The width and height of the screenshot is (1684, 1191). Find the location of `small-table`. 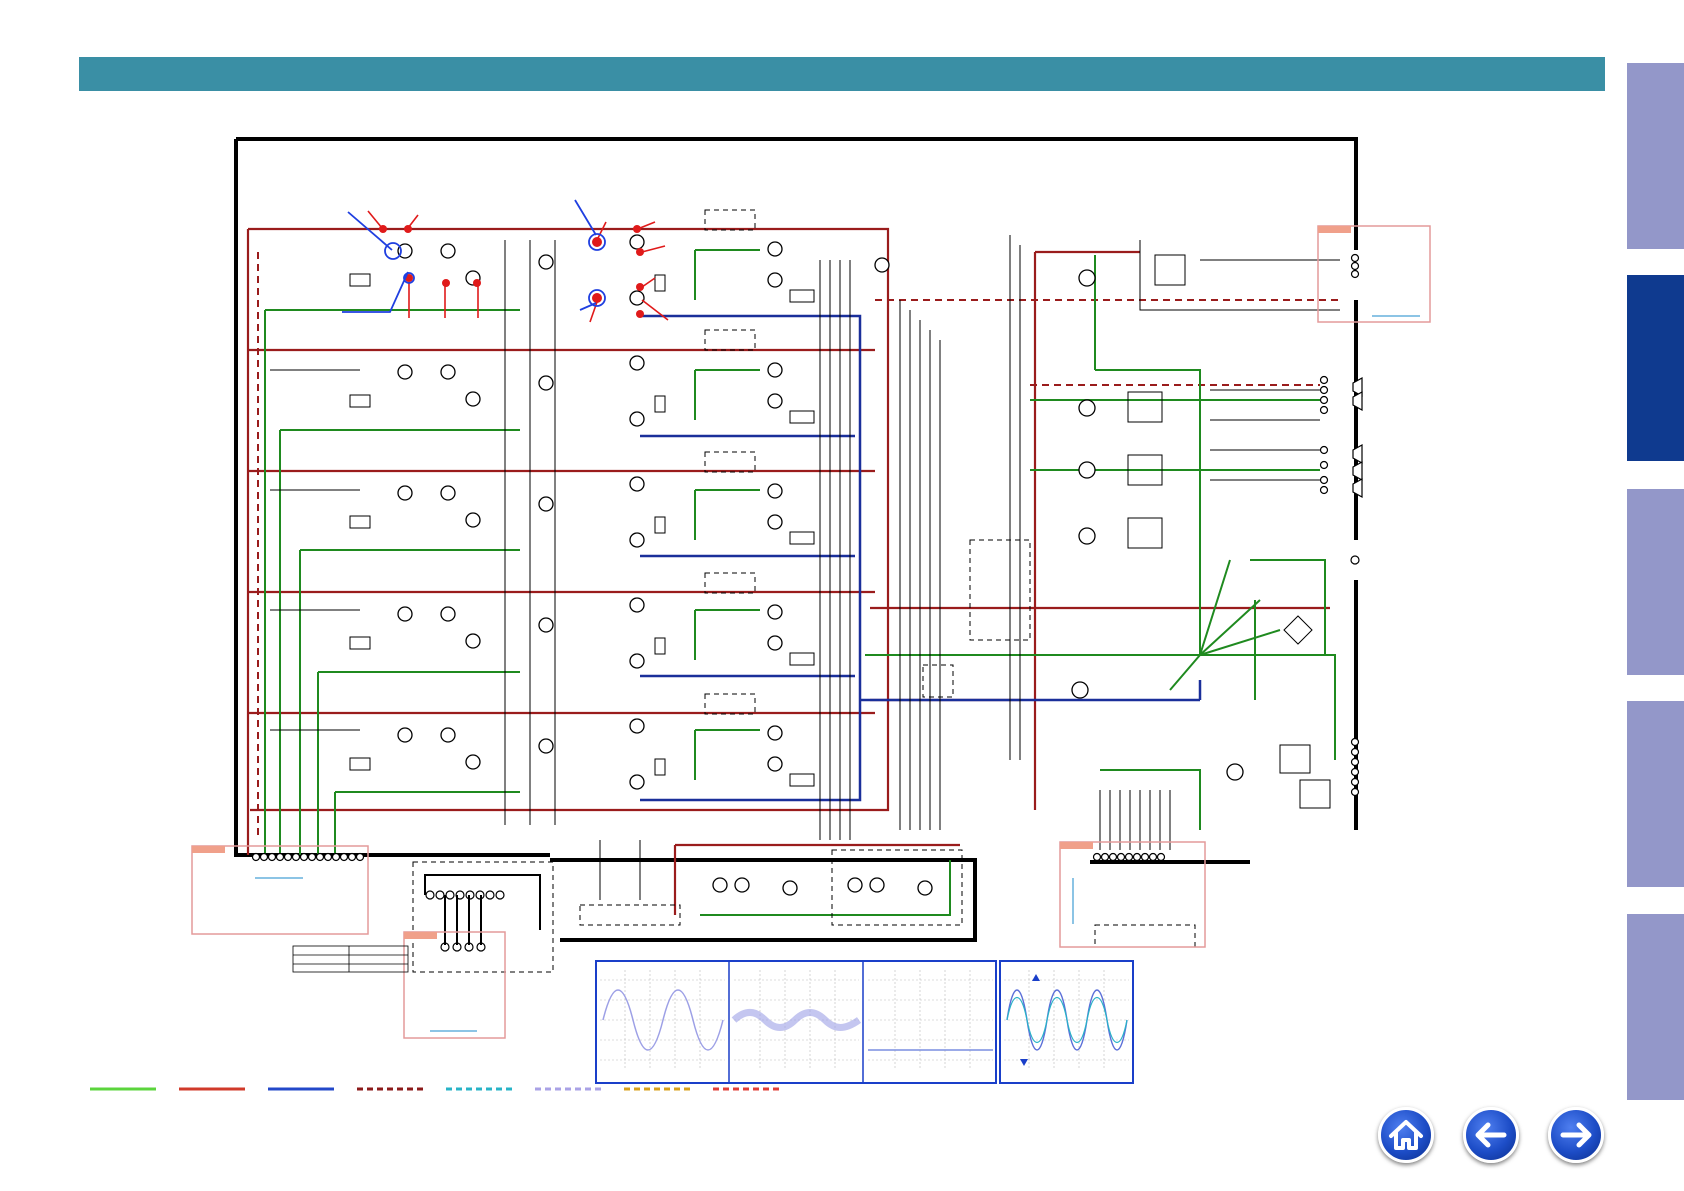

small-table is located at coordinates (350, 959).